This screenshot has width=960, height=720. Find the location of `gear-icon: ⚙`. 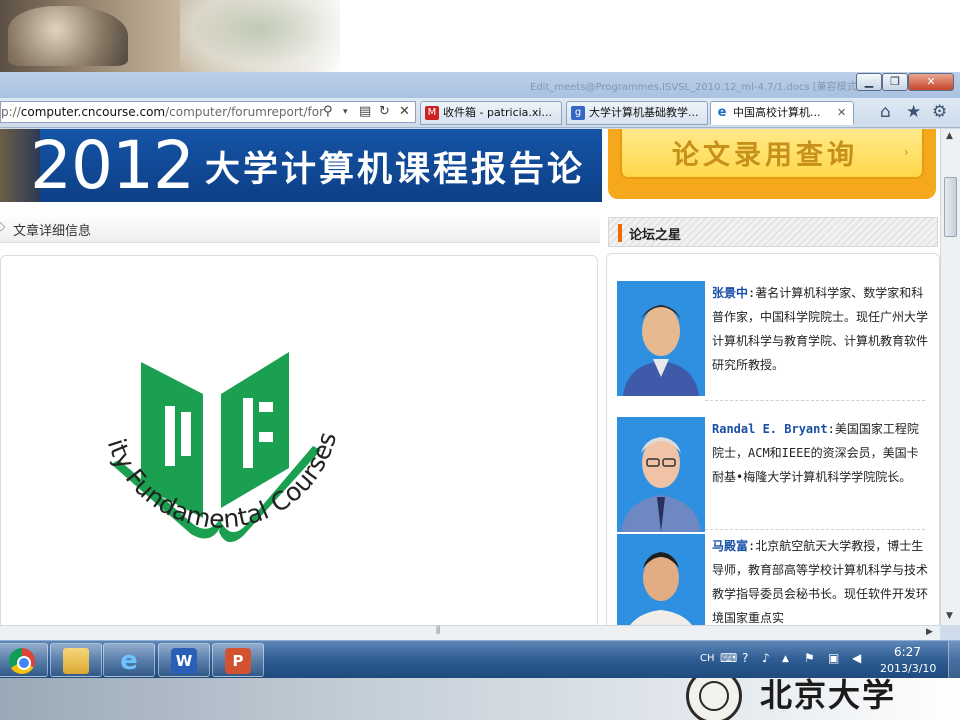

gear-icon: ⚙ is located at coordinates (939, 112).